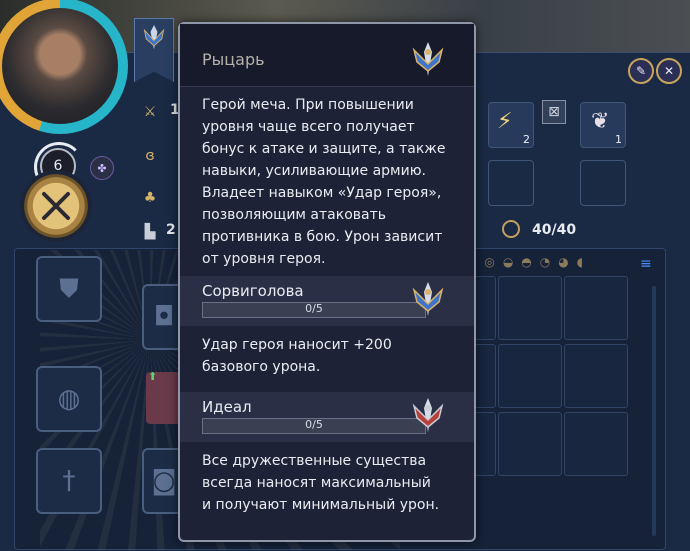  I want to click on description-line: Владеет навыком «Удар героя»,, so click(322, 193).